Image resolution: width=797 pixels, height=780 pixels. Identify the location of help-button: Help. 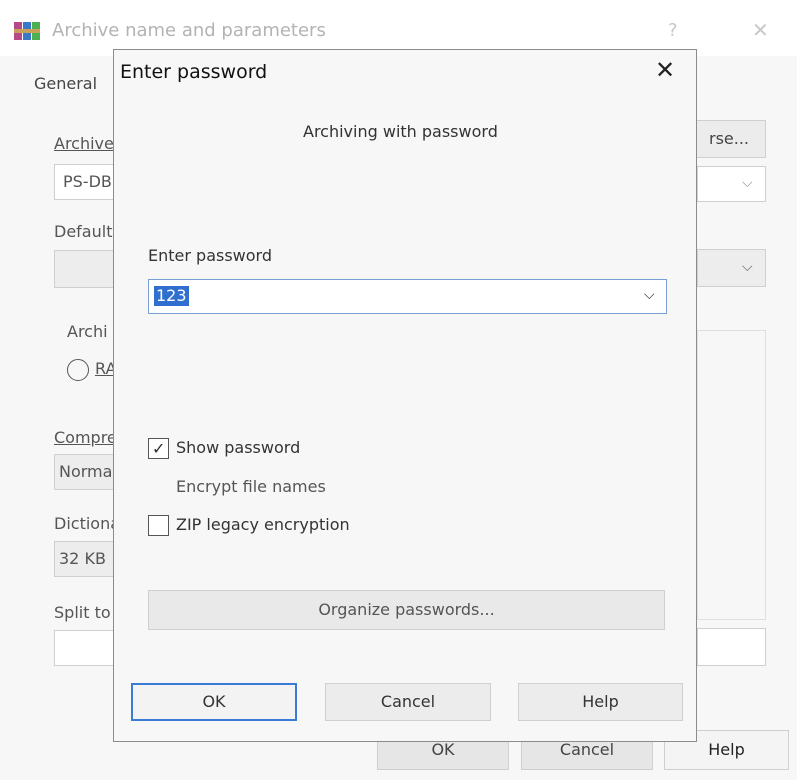
(600, 702).